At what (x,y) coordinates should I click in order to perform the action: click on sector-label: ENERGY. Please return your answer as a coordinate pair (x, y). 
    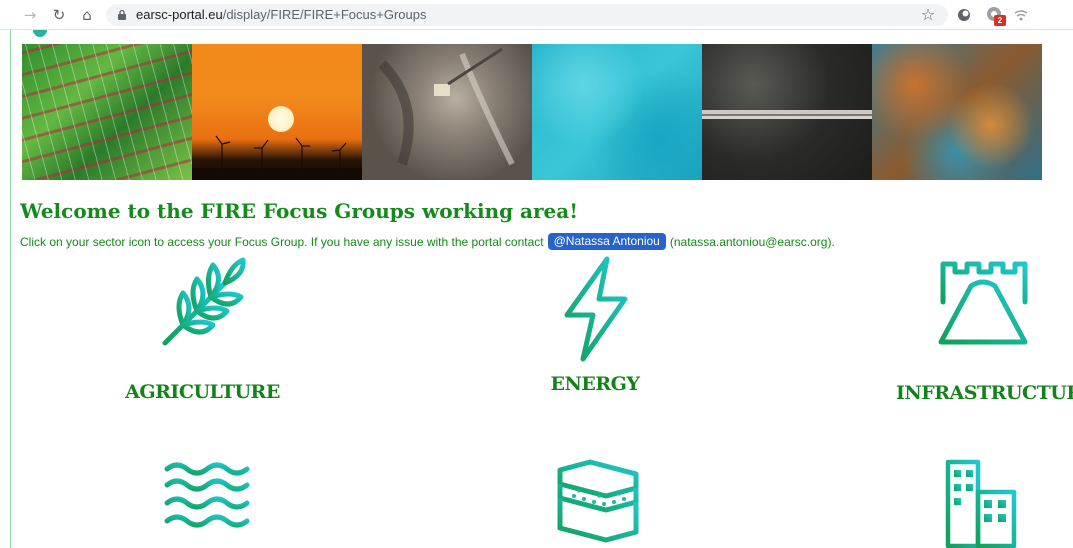
    Looking at the image, I should click on (595, 384).